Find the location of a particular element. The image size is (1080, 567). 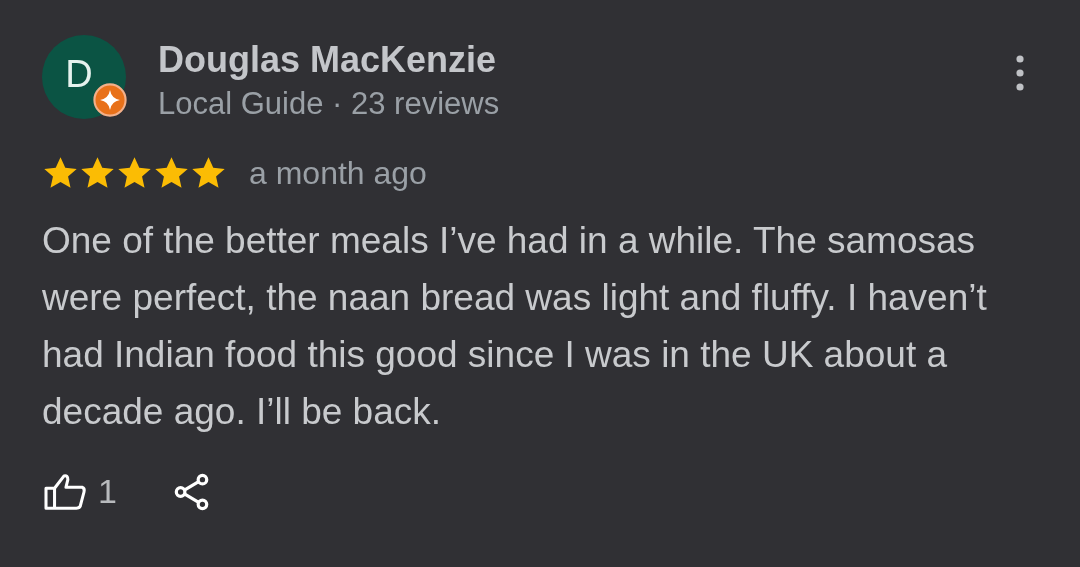

avatar: D is located at coordinates (84, 77).